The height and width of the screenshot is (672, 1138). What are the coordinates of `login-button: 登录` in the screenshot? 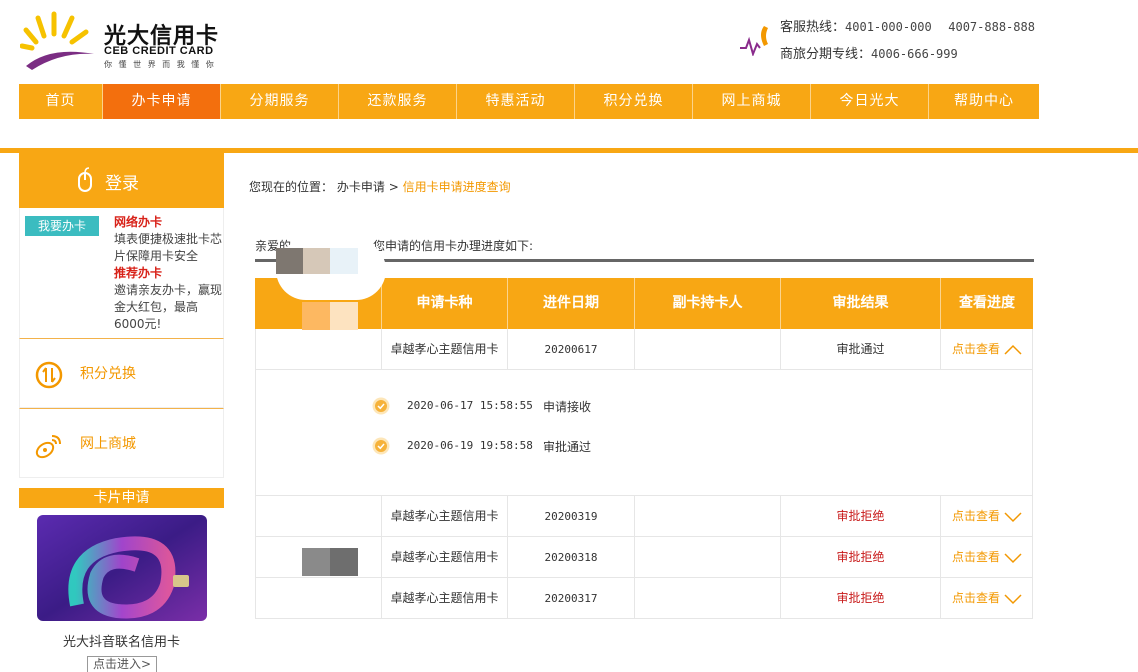 It's located at (121, 180).